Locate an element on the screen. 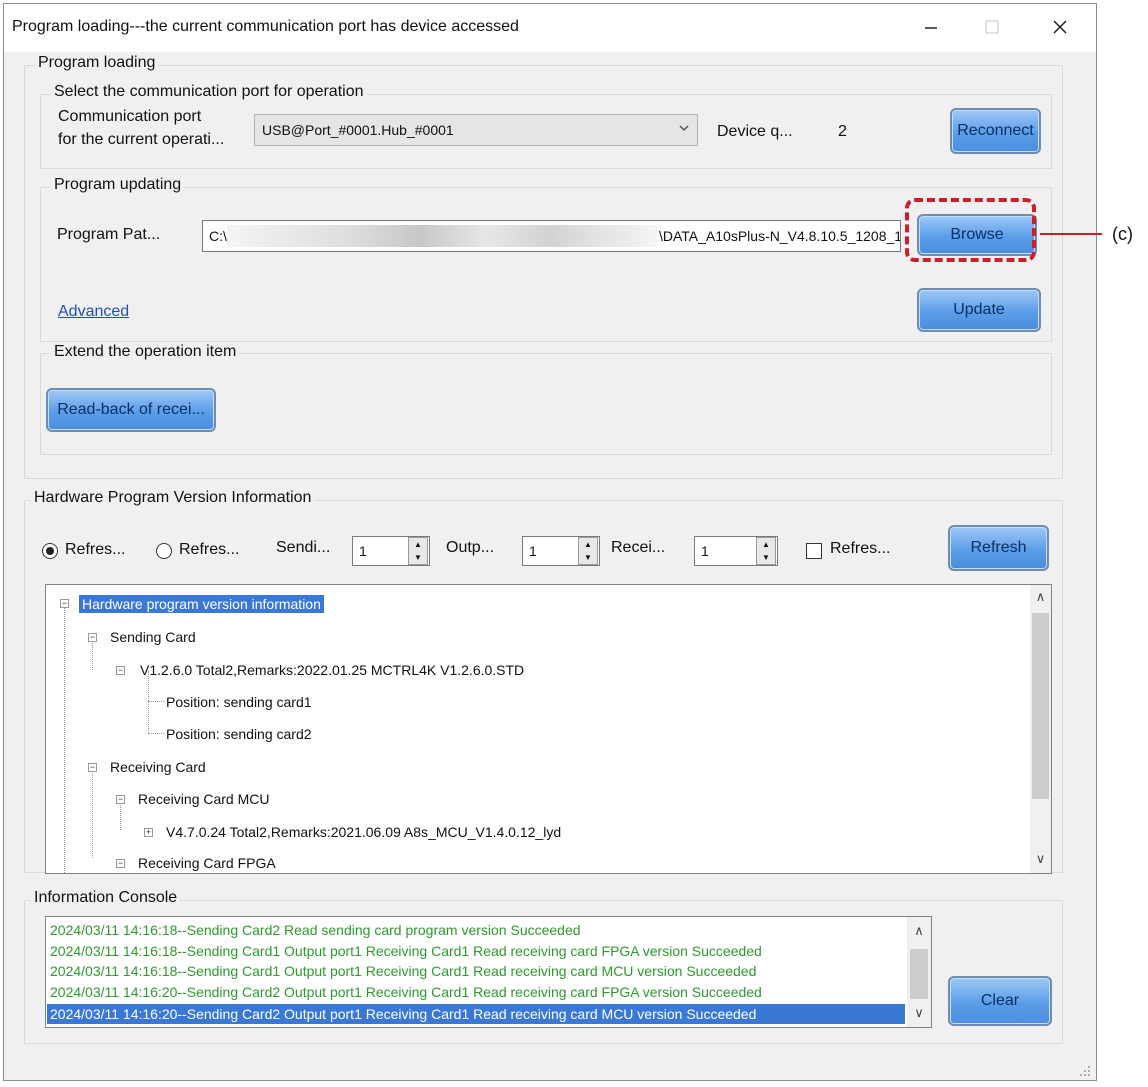 This screenshot has width=1148, height=1087. resize-grip-icon is located at coordinates (1084, 1070).